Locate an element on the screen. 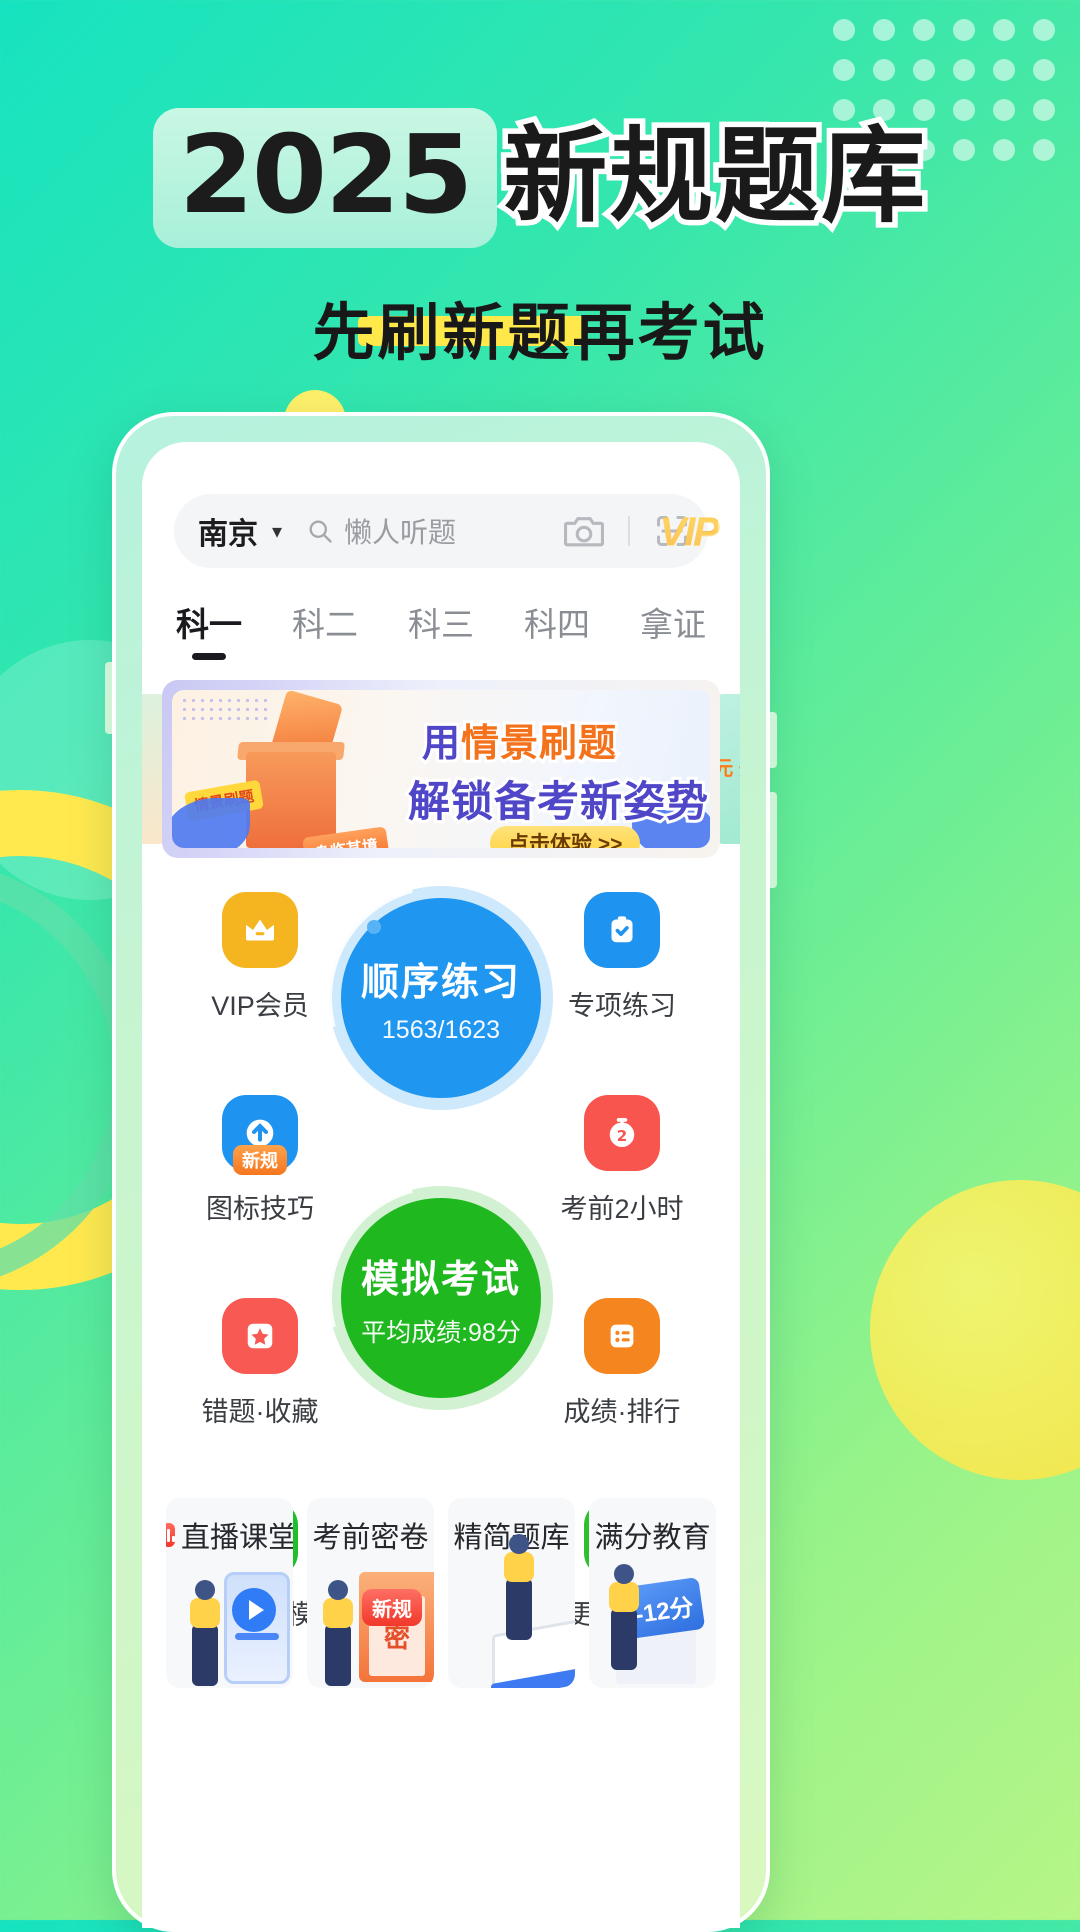  clipboard-check-icon is located at coordinates (622, 930).